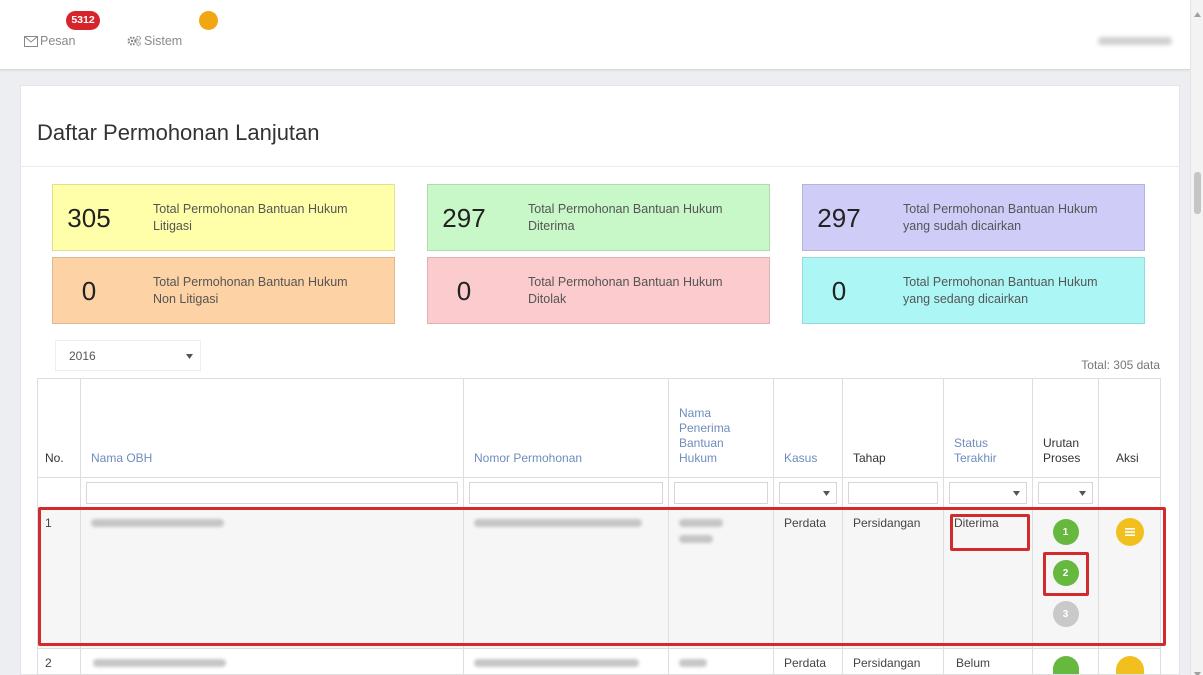 This screenshot has height=675, width=1203. I want to click on col-header-tahap: Tahap, so click(893, 428).